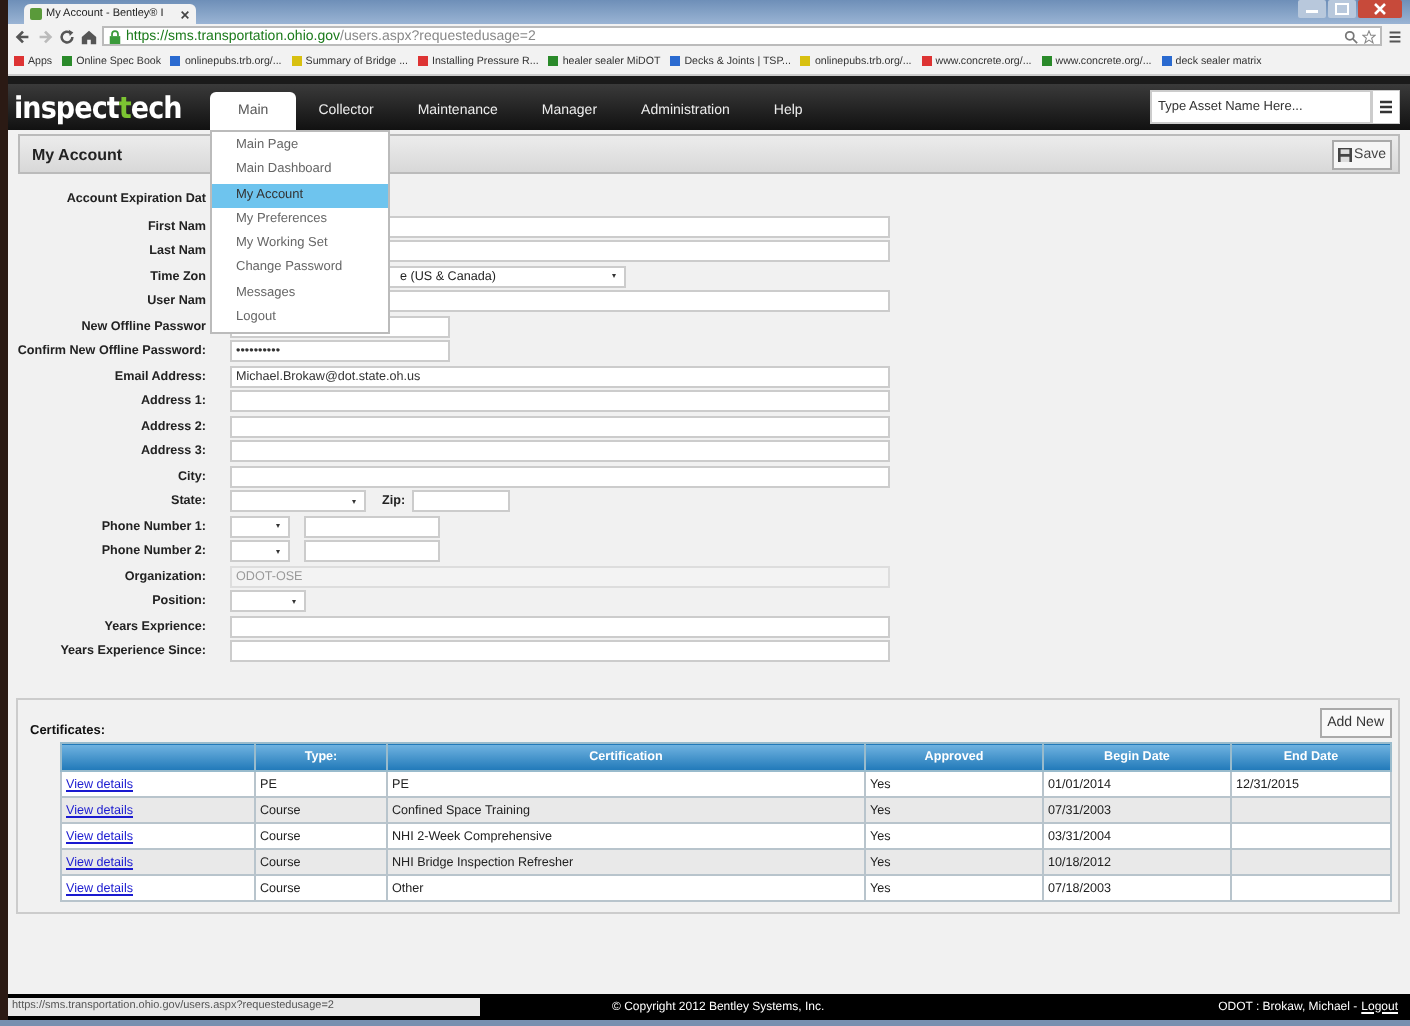  What do you see at coordinates (1345, 154) in the screenshot?
I see `save-icon` at bounding box center [1345, 154].